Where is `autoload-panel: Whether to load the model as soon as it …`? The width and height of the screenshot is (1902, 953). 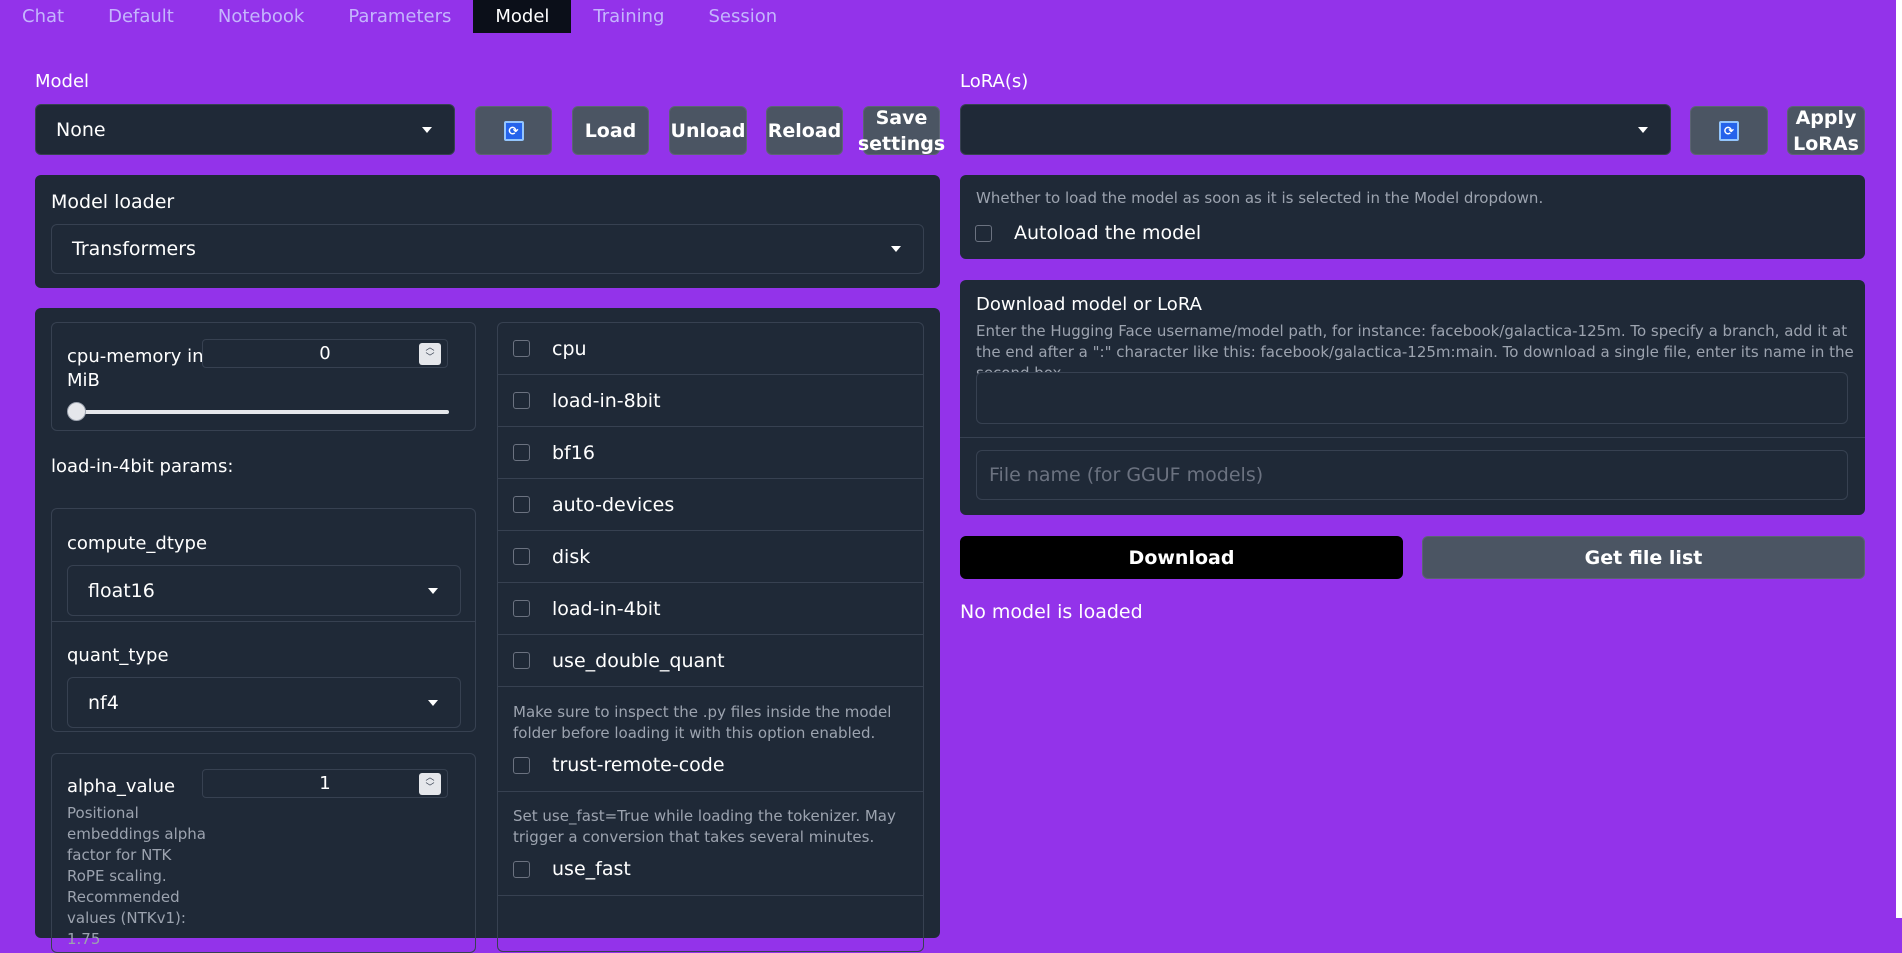
autoload-panel: Whether to load the model as soon as it … is located at coordinates (1412, 217).